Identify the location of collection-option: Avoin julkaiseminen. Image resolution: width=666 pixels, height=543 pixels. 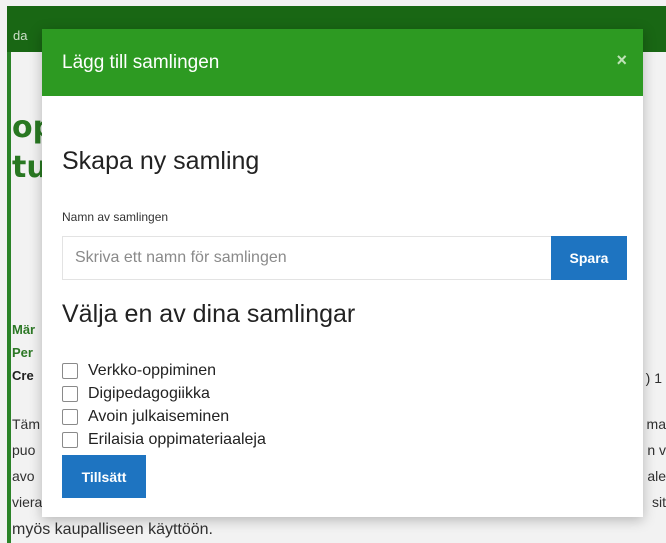
(164, 416).